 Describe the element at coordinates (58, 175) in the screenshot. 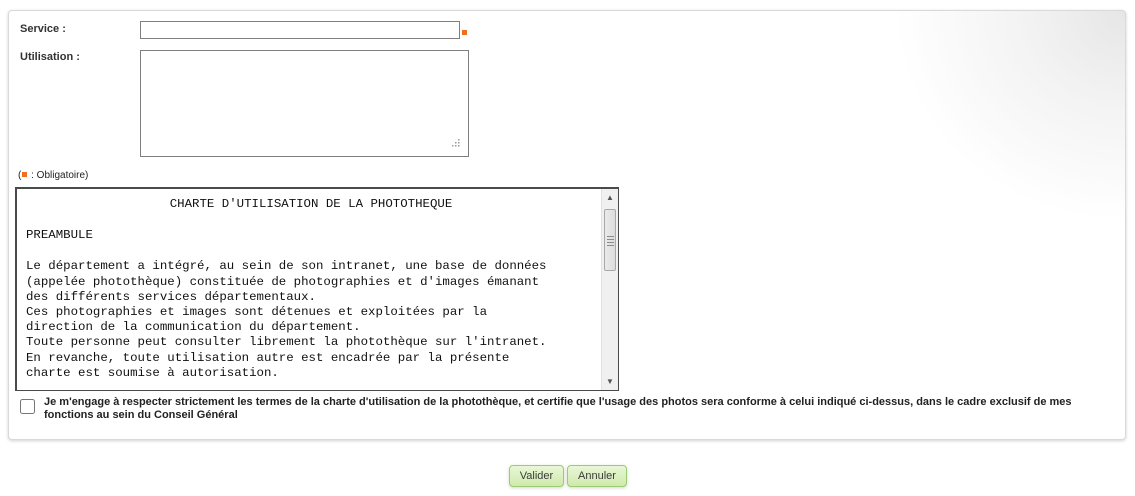

I see `legend-text: : Obligatoire)` at that location.